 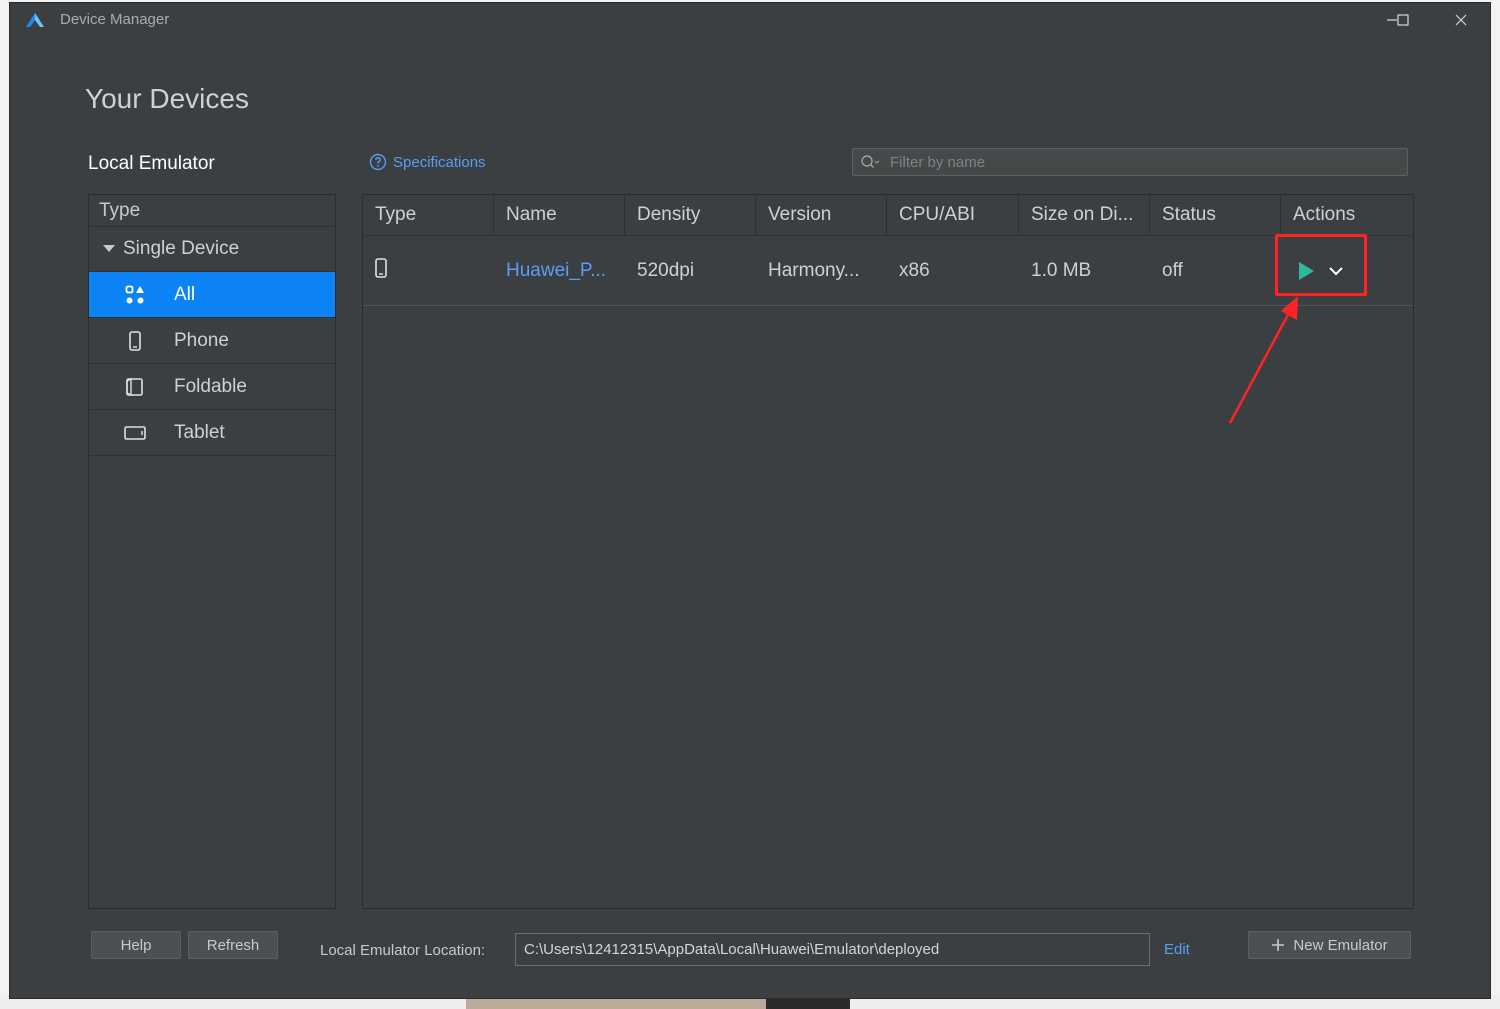 I want to click on location-input, so click(x=832, y=949).